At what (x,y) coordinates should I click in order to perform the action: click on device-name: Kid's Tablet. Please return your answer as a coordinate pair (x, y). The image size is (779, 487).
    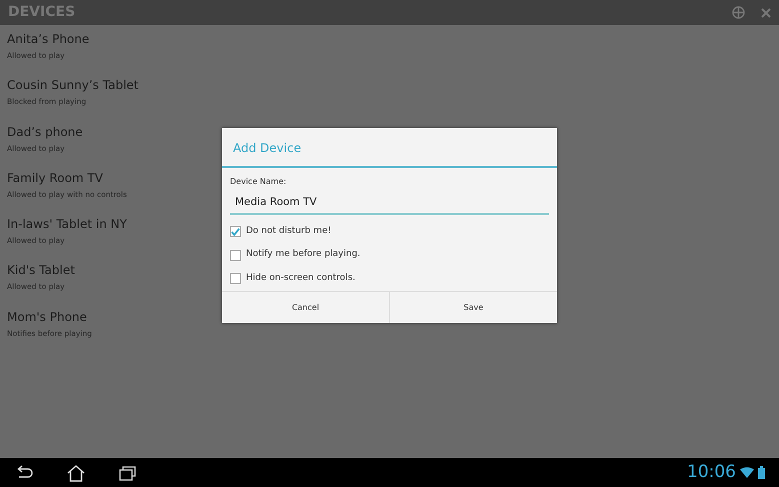
    Looking at the image, I should click on (41, 270).